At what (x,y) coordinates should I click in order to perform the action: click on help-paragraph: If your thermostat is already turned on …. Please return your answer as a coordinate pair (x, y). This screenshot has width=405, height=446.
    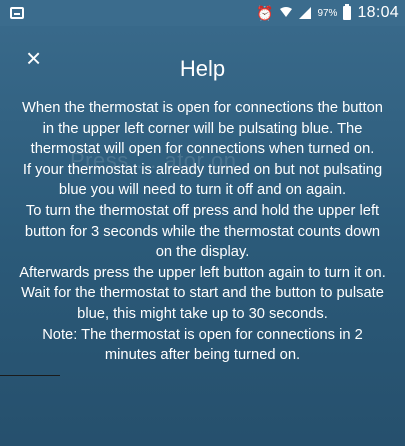
    Looking at the image, I should click on (202, 180).